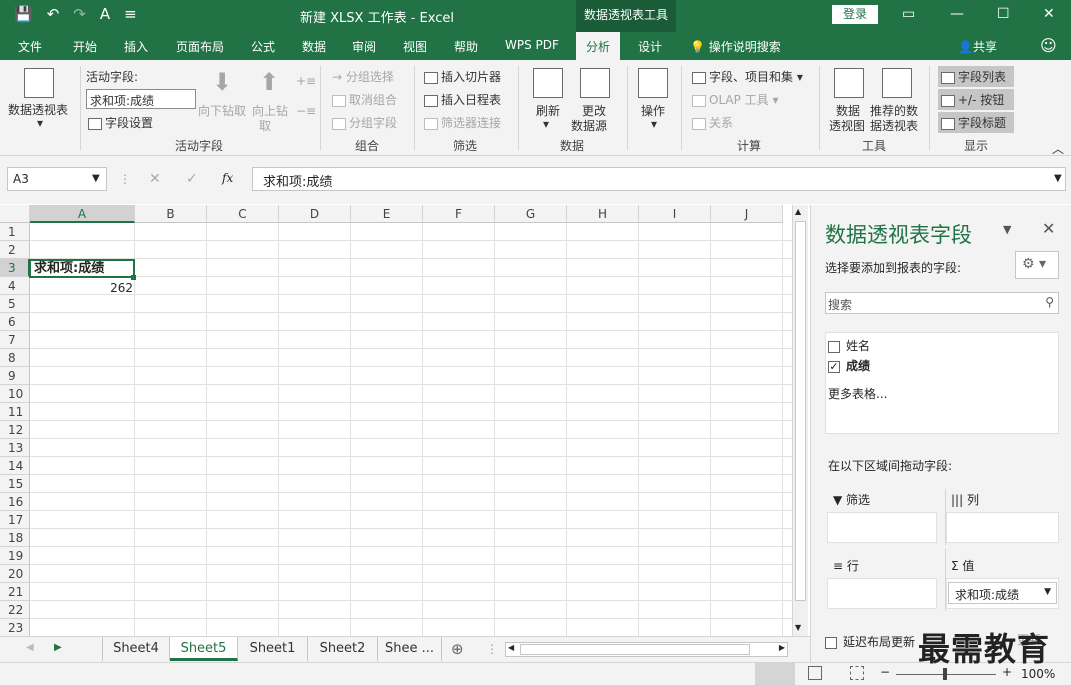 The width and height of the screenshot is (1071, 685). I want to click on column-header: B, so click(171, 214).